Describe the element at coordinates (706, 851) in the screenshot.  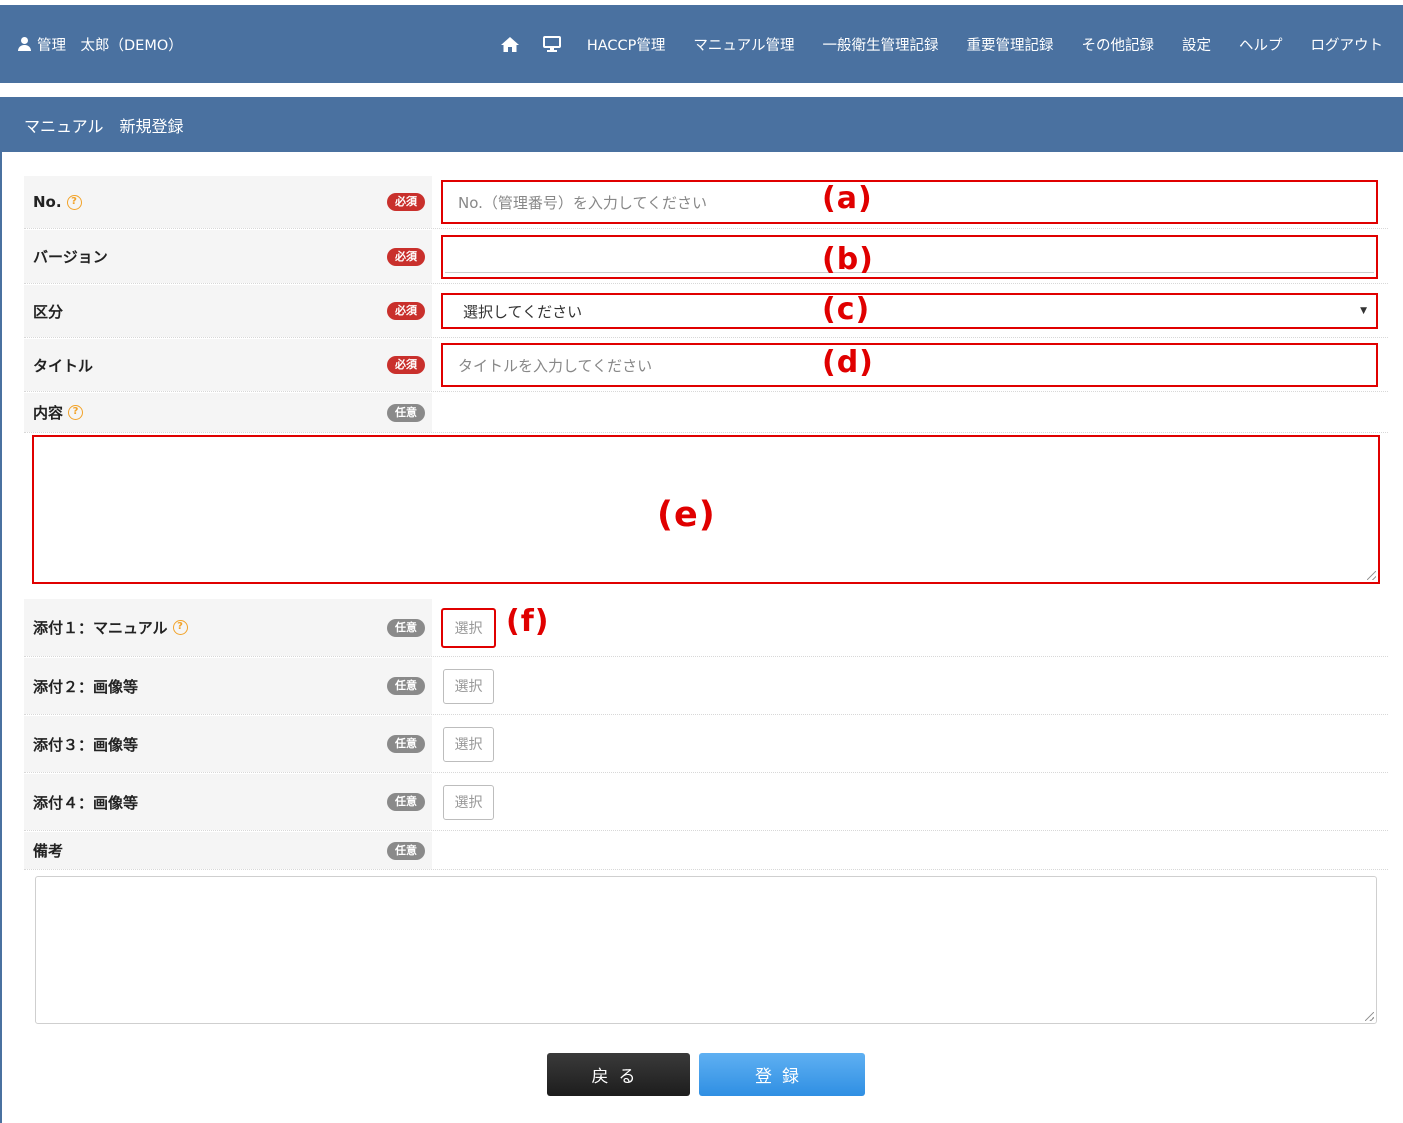
I see `row-remarks: 備考 任意` at that location.